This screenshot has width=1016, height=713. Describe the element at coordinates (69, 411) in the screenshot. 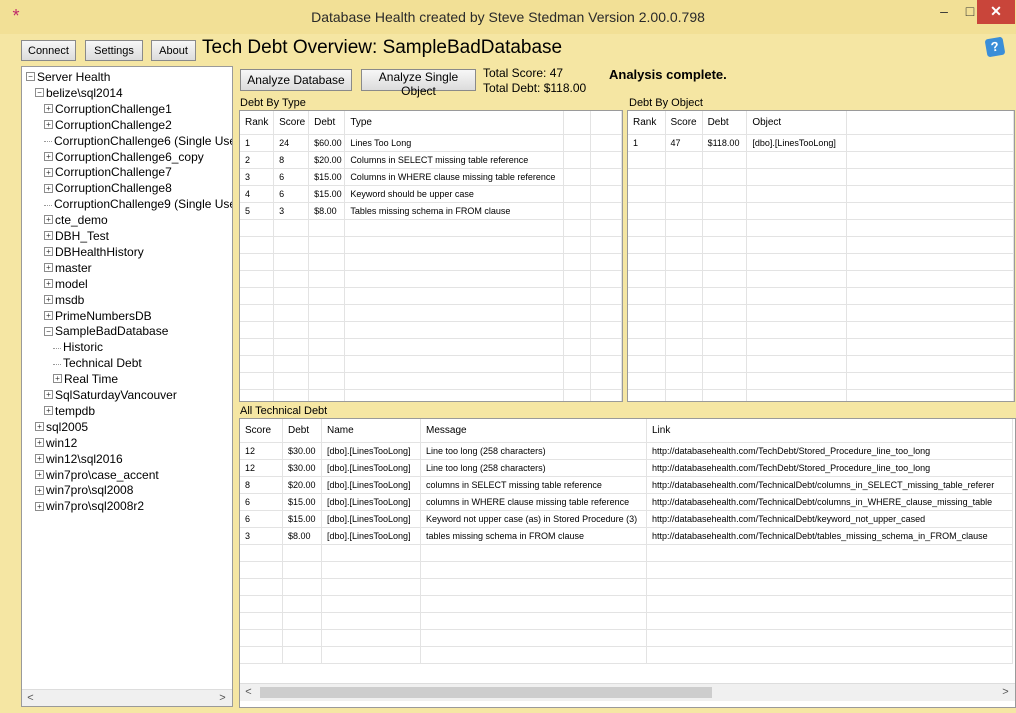

I see `tree-node: + tempdb` at that location.